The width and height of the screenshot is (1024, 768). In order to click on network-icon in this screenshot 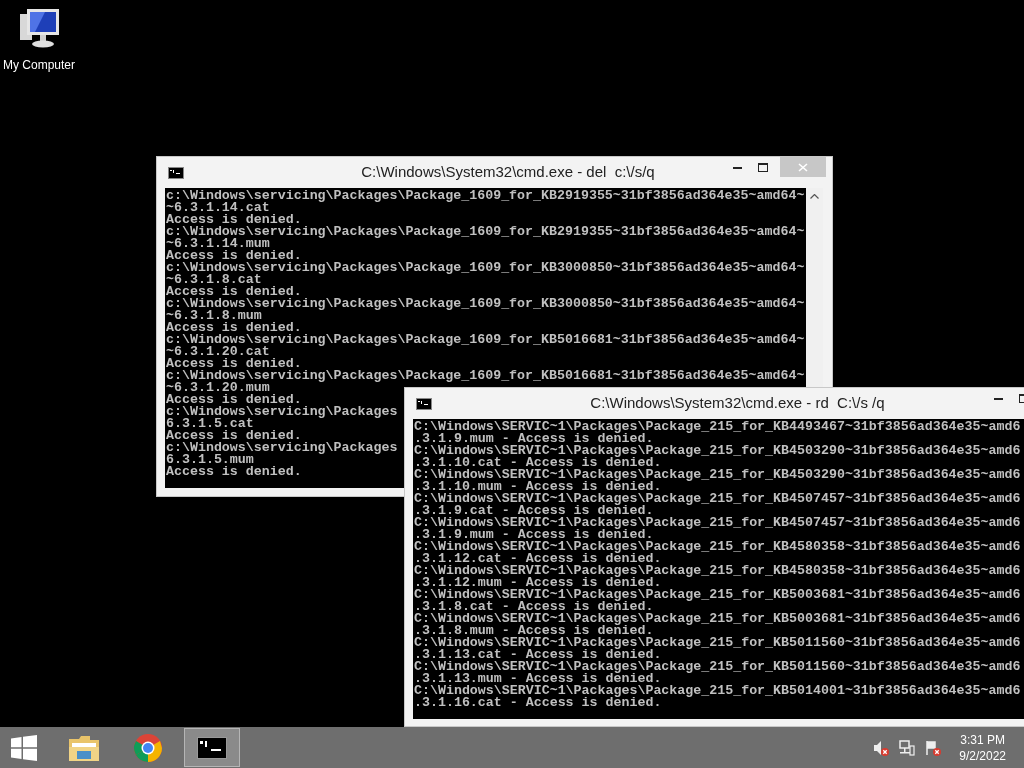, I will do `click(907, 747)`.